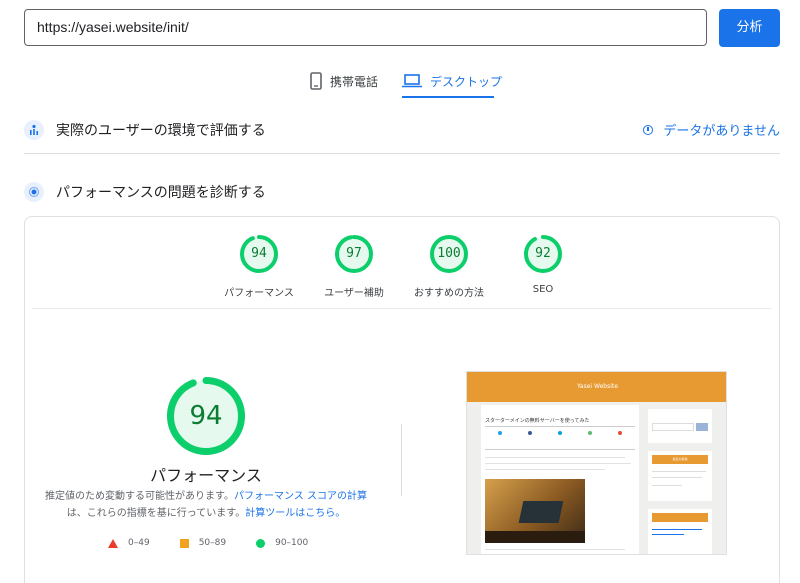  I want to click on main-score-label: パフォーマンス, so click(206, 475).